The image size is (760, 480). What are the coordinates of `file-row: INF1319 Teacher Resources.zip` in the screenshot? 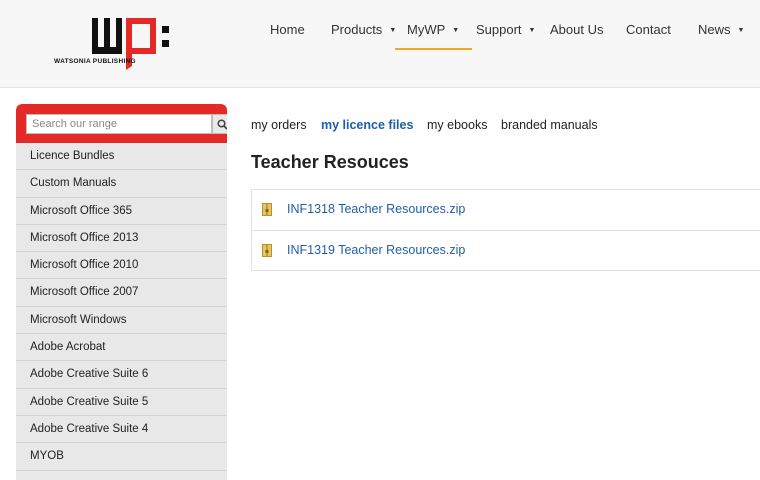 It's located at (506, 251).